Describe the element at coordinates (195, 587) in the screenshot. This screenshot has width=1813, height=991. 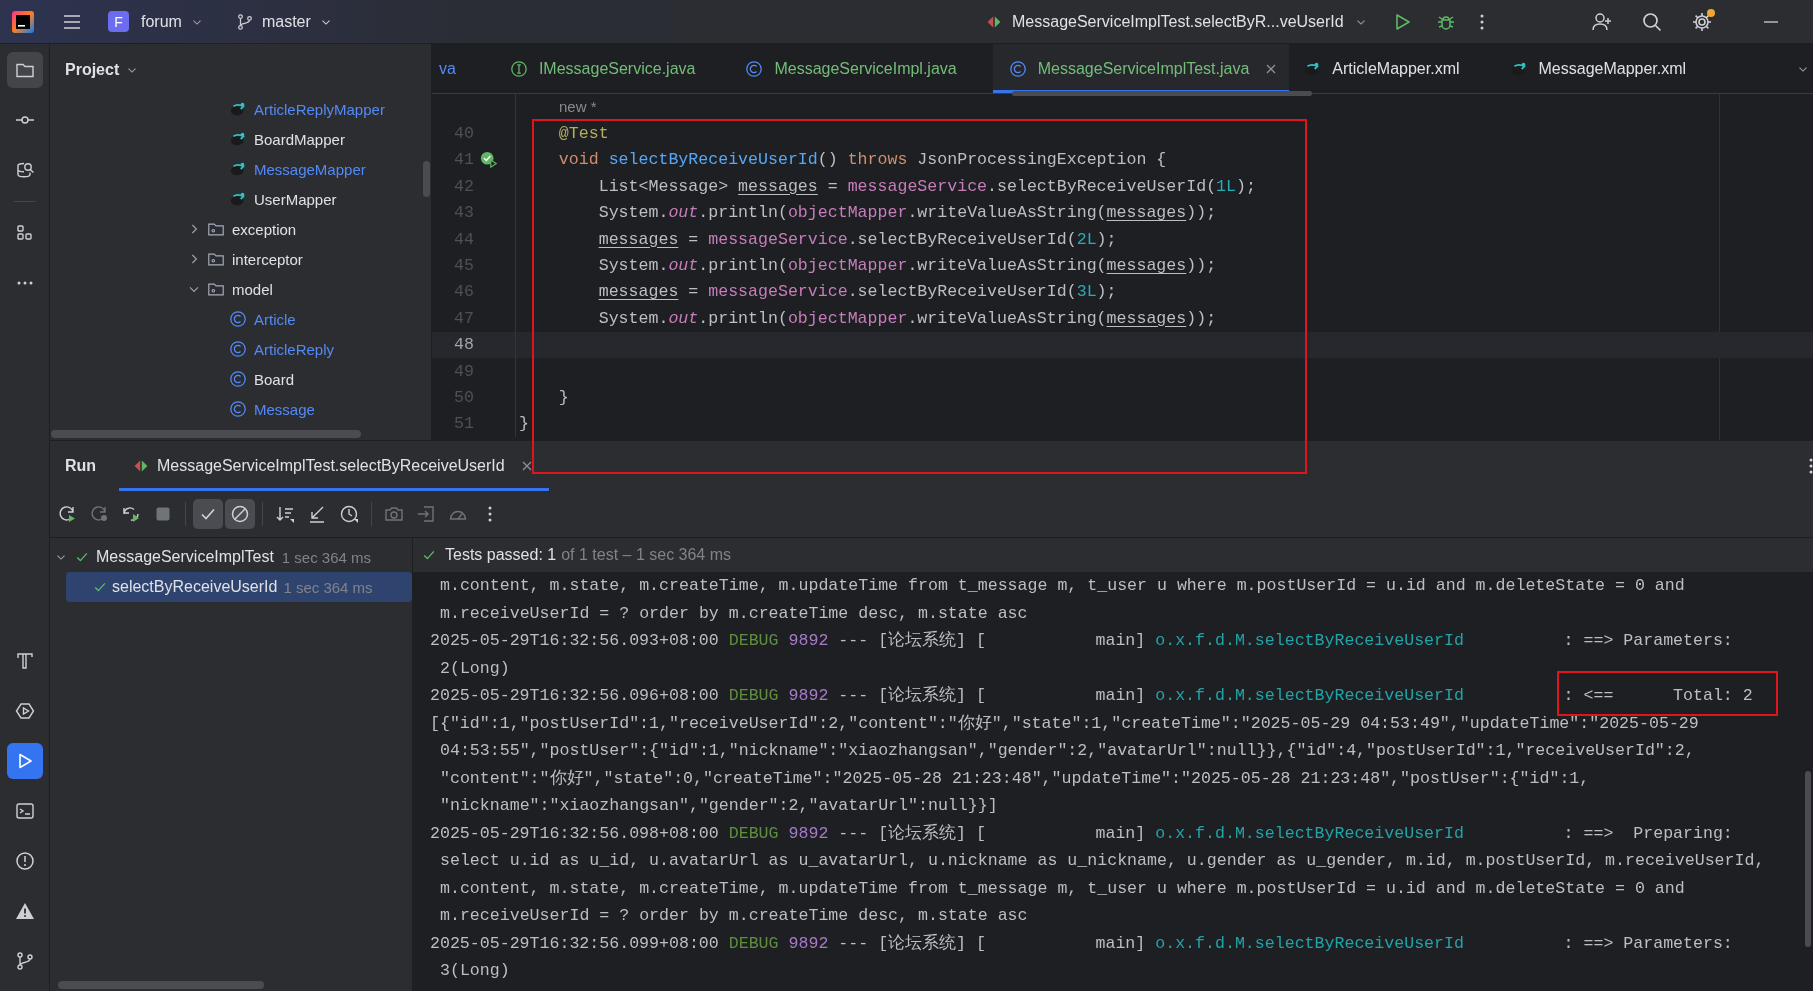
I see `test-name: selectByReceiveUserId` at that location.